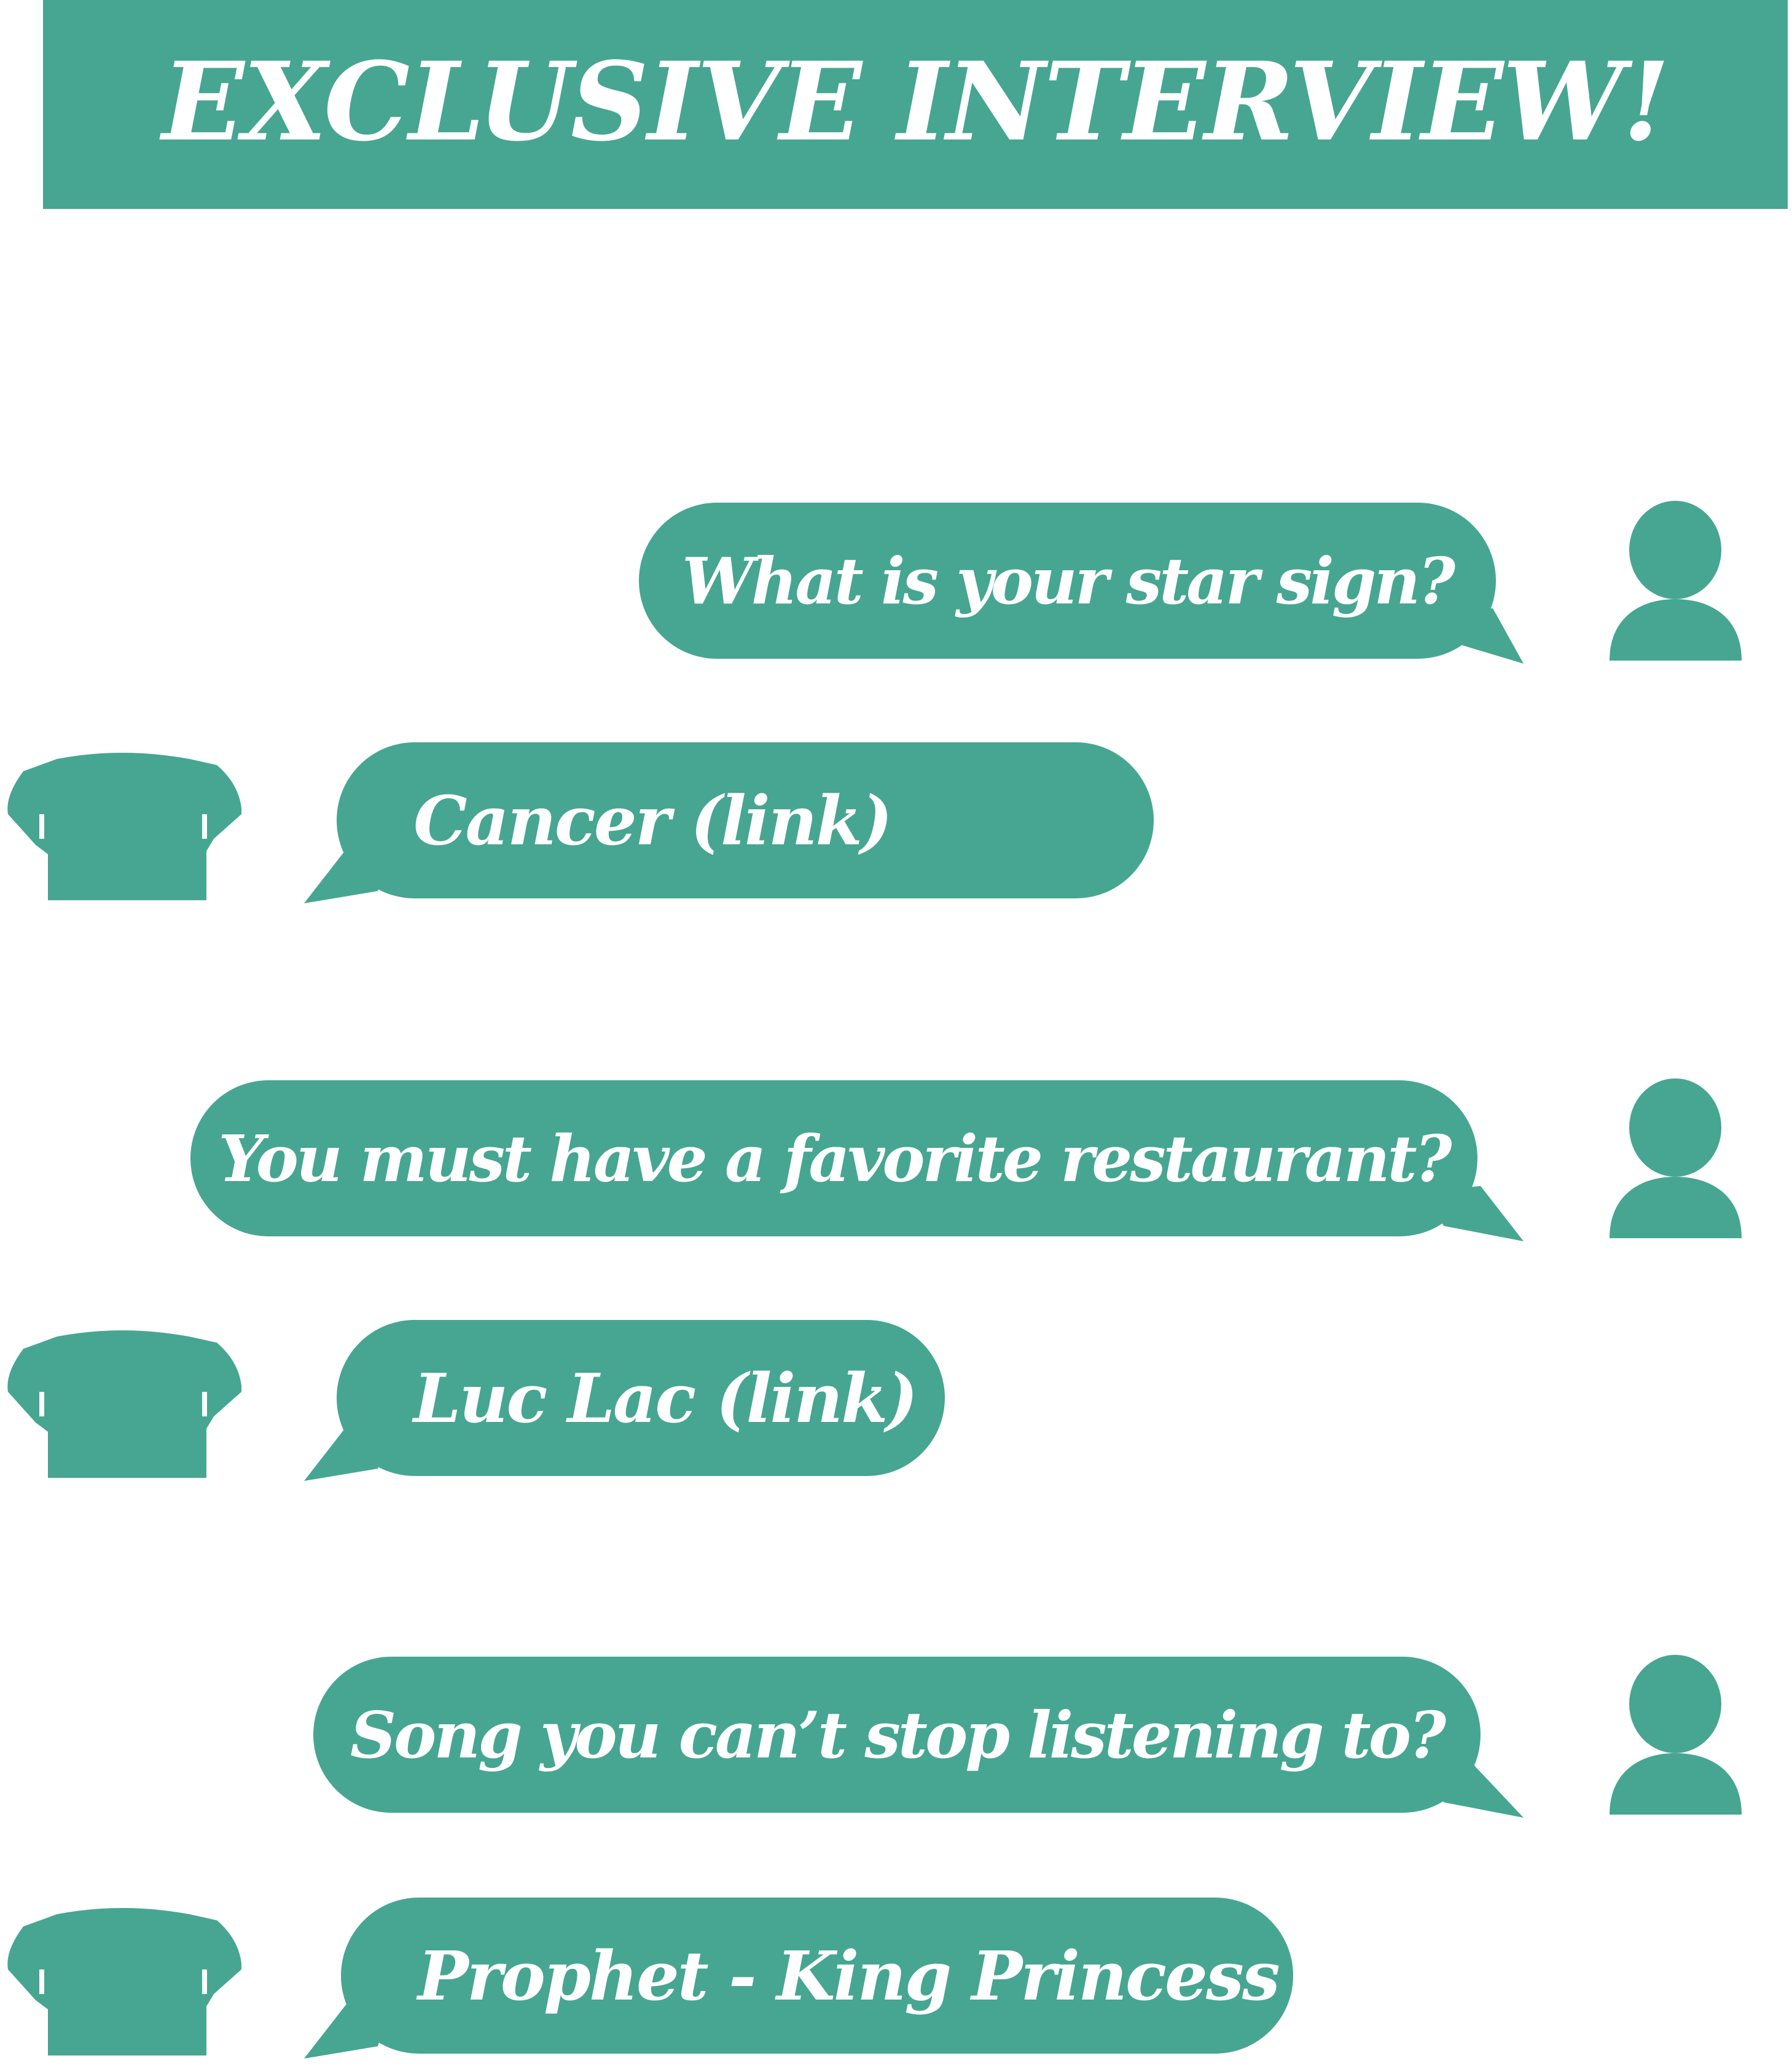 This screenshot has width=1792, height=2069. I want to click on page-title: EXCLUSIVE INTERVIEW!, so click(916, 101).